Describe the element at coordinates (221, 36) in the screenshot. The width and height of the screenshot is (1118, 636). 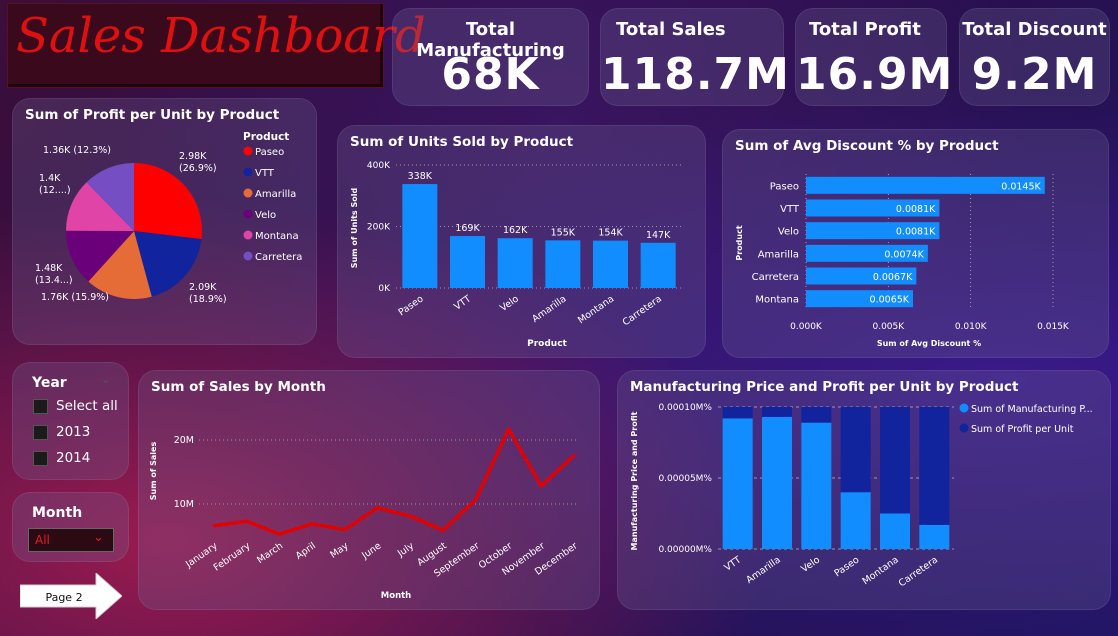
I see `dashboard-title: Sales Dashboard` at that location.